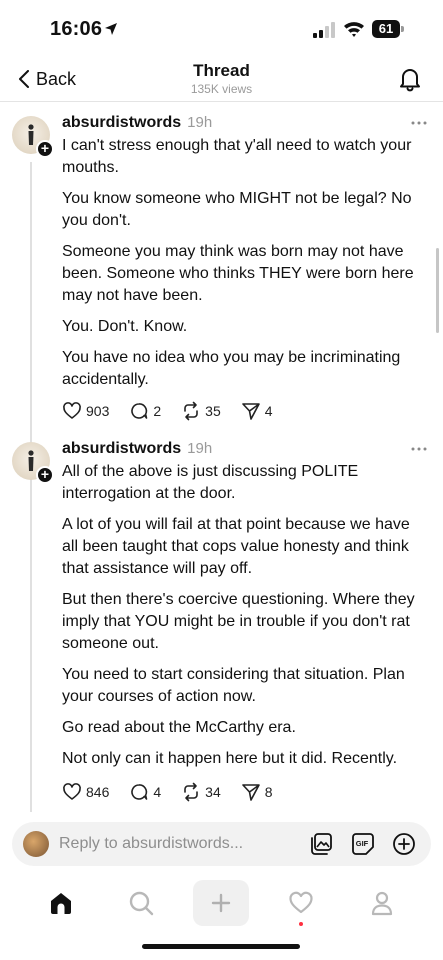  Describe the element at coordinates (221, 89) in the screenshot. I see `views-count: 135K views` at that location.